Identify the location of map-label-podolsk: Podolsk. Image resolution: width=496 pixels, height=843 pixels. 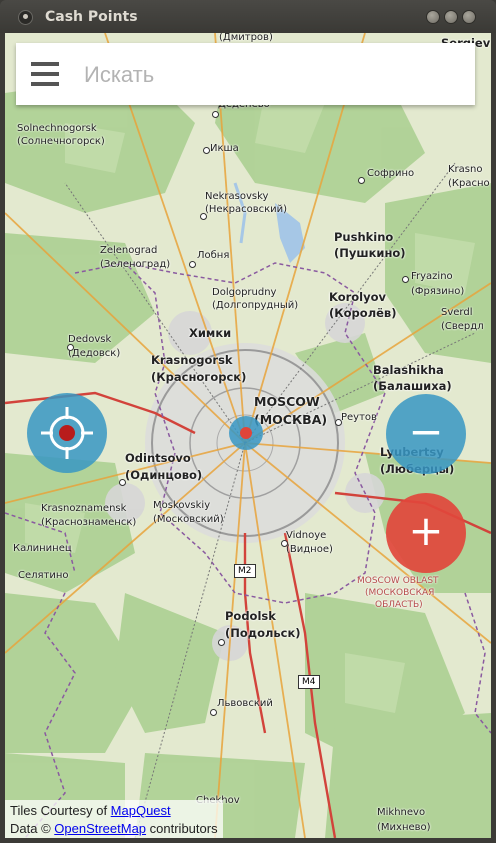
(250, 616).